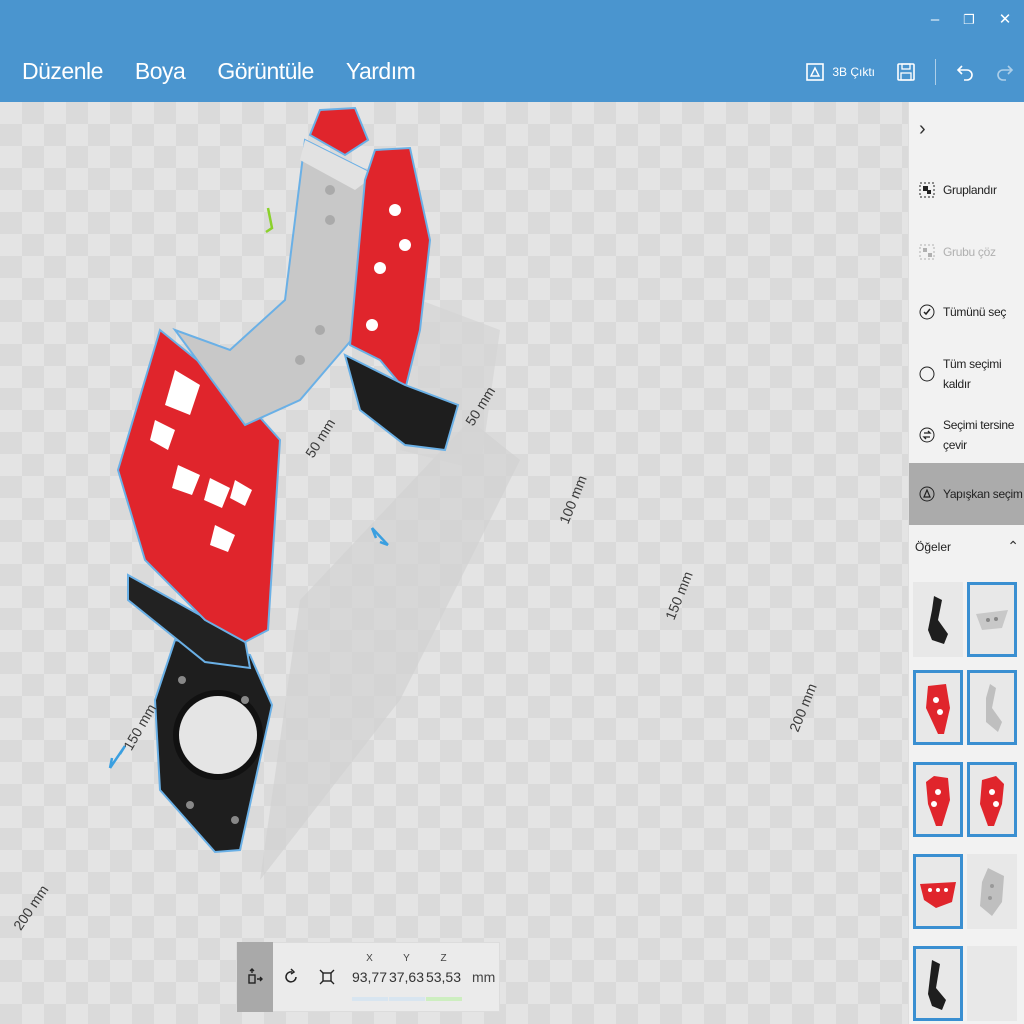 The height and width of the screenshot is (1024, 1024). Describe the element at coordinates (265, 71) in the screenshot. I see `menu-view: Görüntüle` at that location.